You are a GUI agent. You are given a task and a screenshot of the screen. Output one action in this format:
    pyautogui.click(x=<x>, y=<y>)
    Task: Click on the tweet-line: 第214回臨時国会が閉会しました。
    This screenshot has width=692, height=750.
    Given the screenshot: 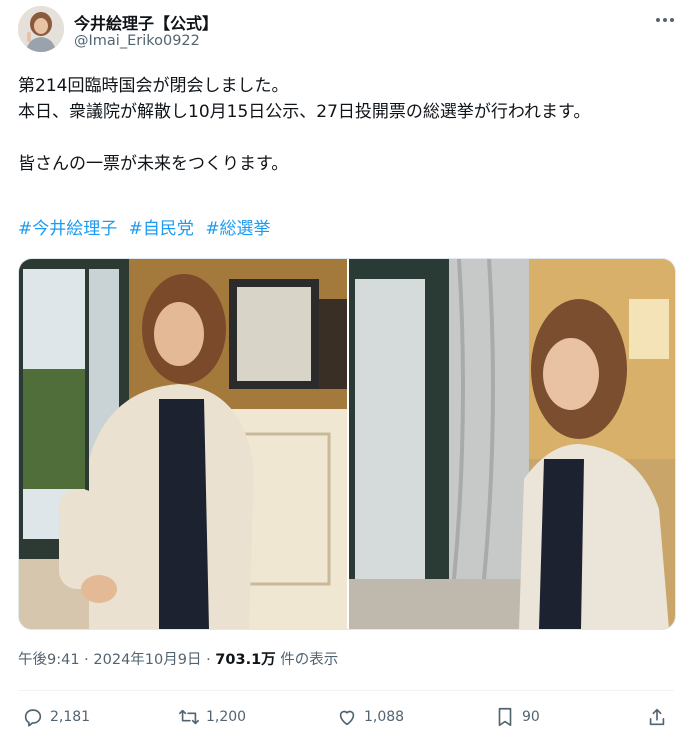 What is the action you would take?
    pyautogui.click(x=153, y=86)
    